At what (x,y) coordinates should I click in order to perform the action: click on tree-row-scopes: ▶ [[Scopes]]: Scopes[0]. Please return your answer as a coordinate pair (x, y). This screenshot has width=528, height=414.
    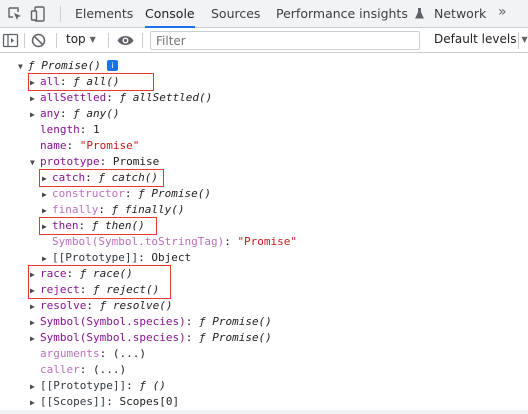
    Looking at the image, I should click on (104, 402).